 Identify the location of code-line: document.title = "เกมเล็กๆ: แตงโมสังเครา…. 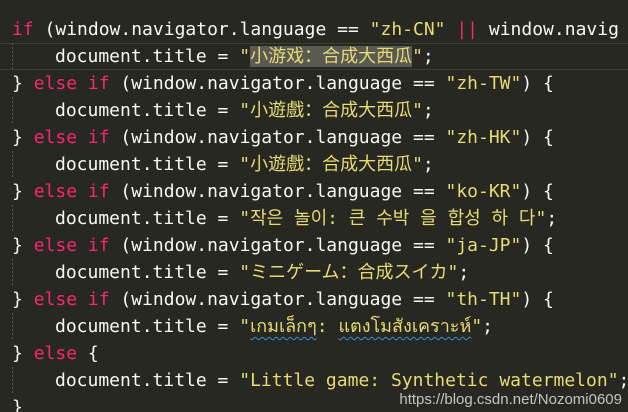
(274, 326).